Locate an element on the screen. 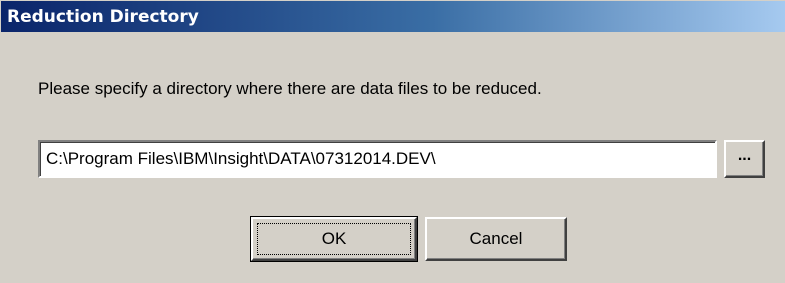 Image resolution: width=785 pixels, height=283 pixels. directory-path-input is located at coordinates (377, 159).